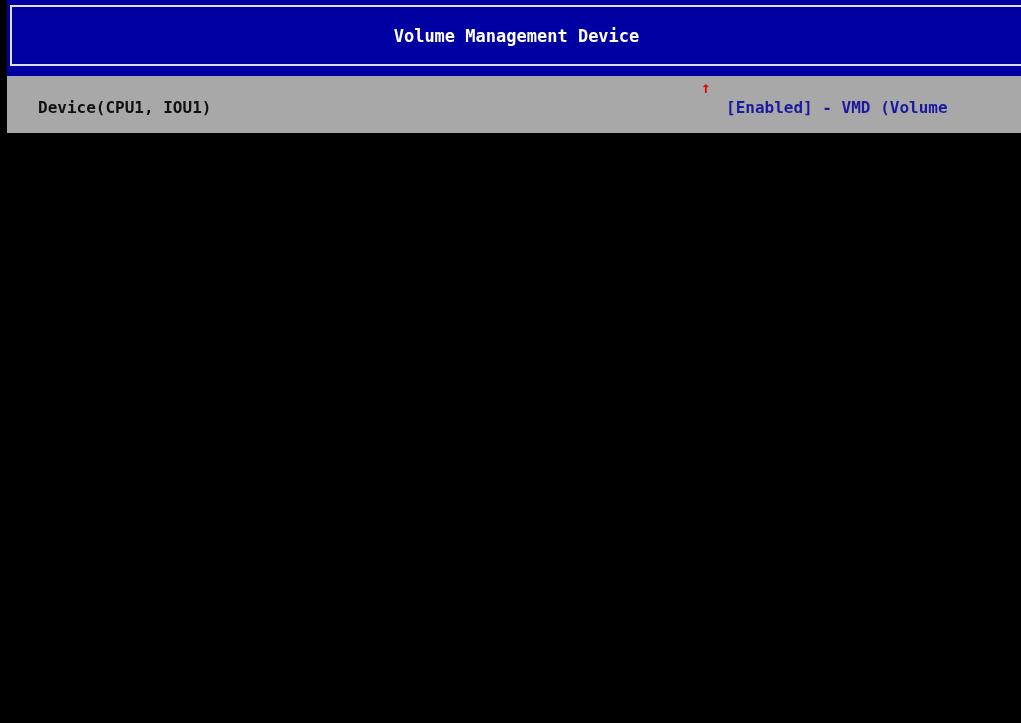 The height and width of the screenshot is (723, 1021). I want to click on setting-value: [Enabled] - VMD (Volume, so click(837, 107).